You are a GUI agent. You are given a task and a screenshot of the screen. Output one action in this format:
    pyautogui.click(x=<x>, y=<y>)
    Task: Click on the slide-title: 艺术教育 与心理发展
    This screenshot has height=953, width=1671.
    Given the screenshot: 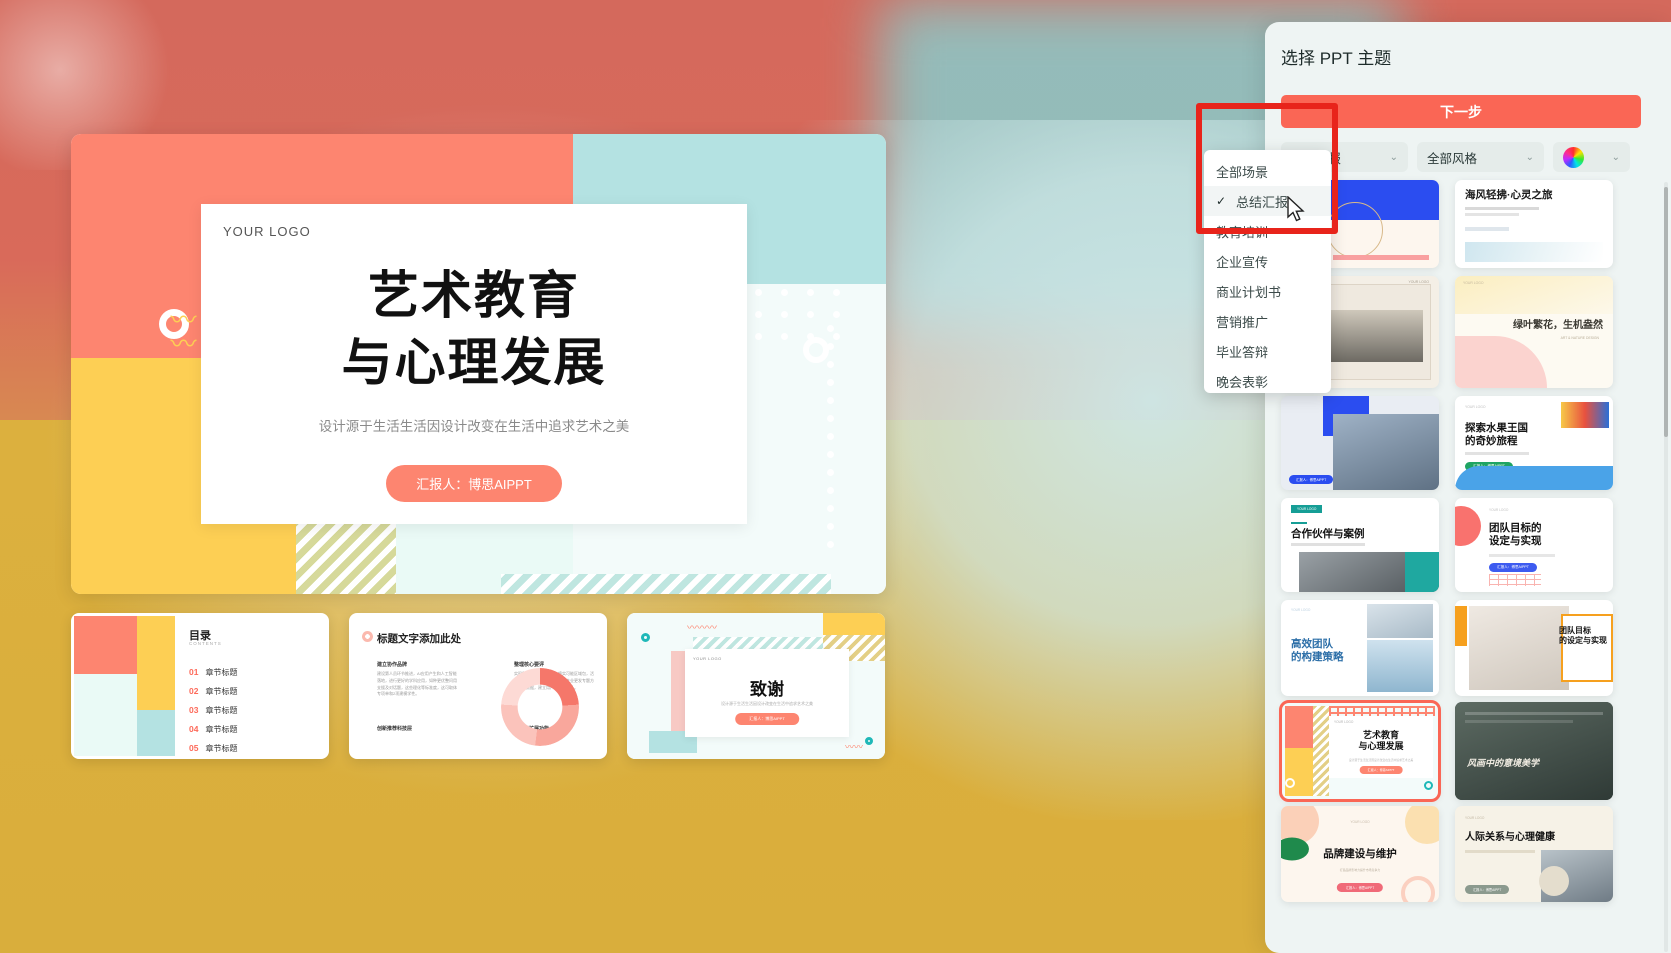 What is the action you would take?
    pyautogui.click(x=473, y=329)
    